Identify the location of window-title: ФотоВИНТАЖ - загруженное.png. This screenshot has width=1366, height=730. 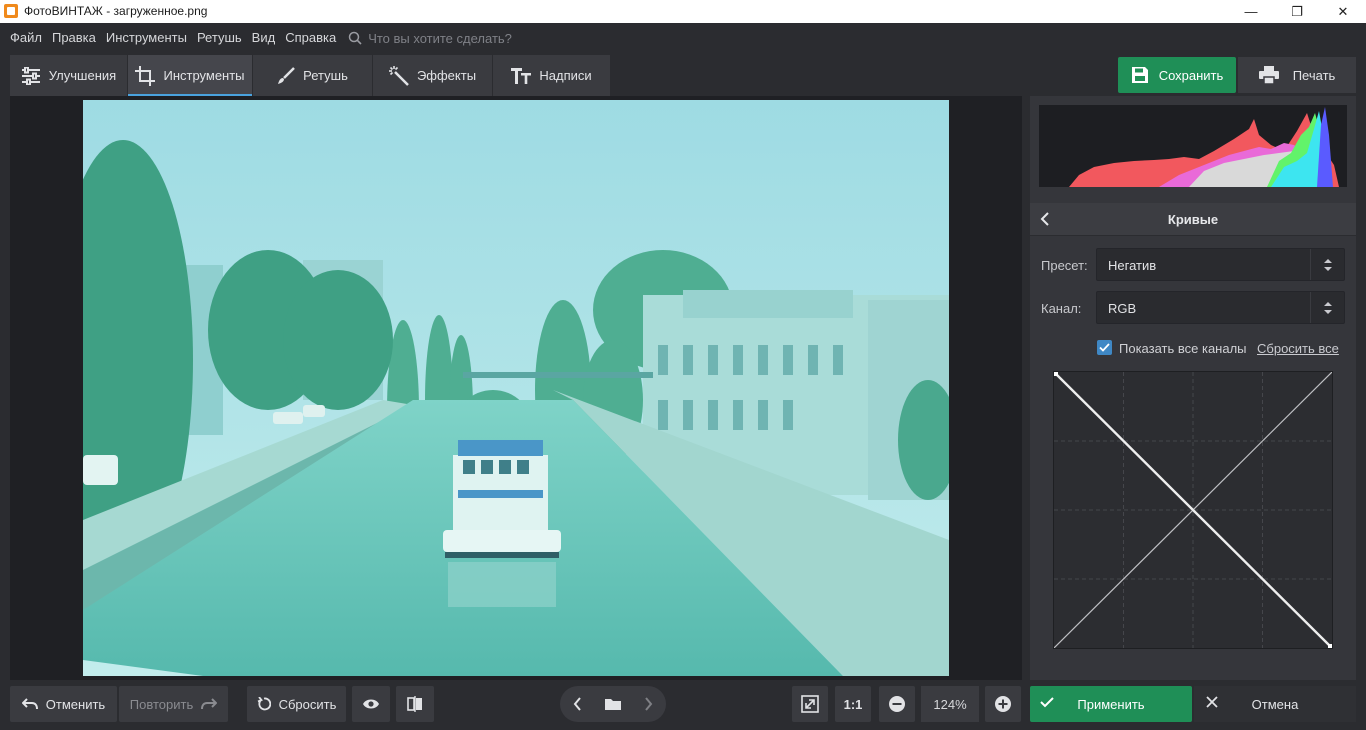
(116, 11).